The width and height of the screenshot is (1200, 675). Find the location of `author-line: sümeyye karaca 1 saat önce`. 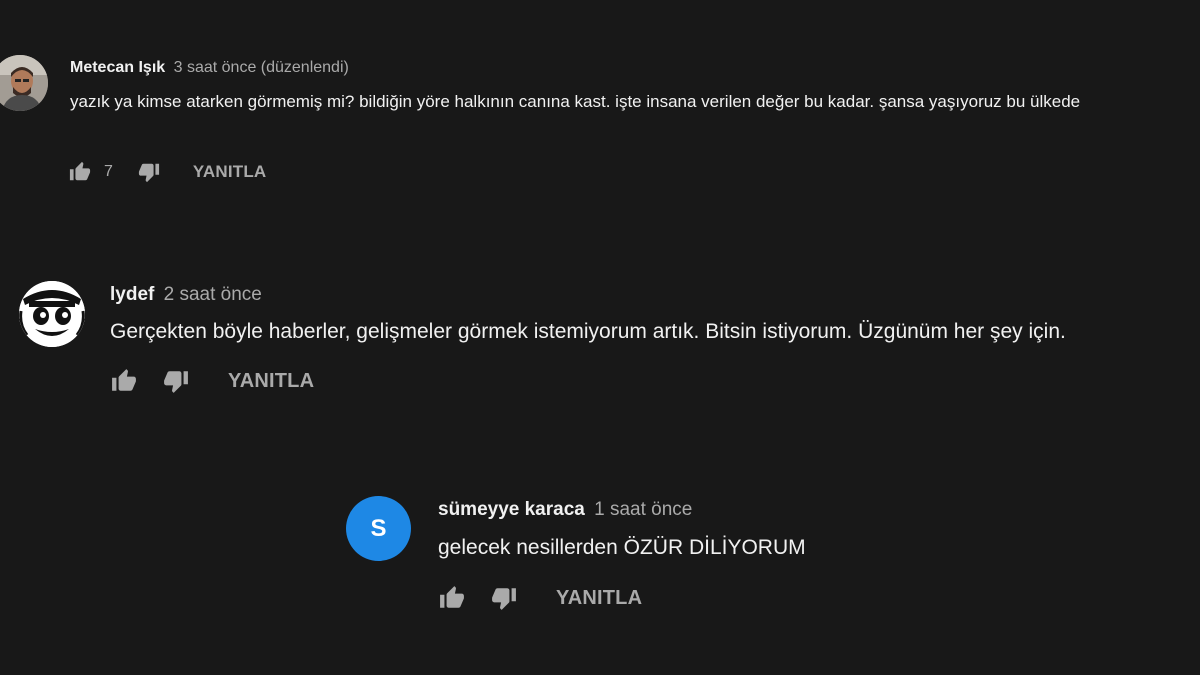

author-line: sümeyye karaca 1 saat önce is located at coordinates (565, 510).